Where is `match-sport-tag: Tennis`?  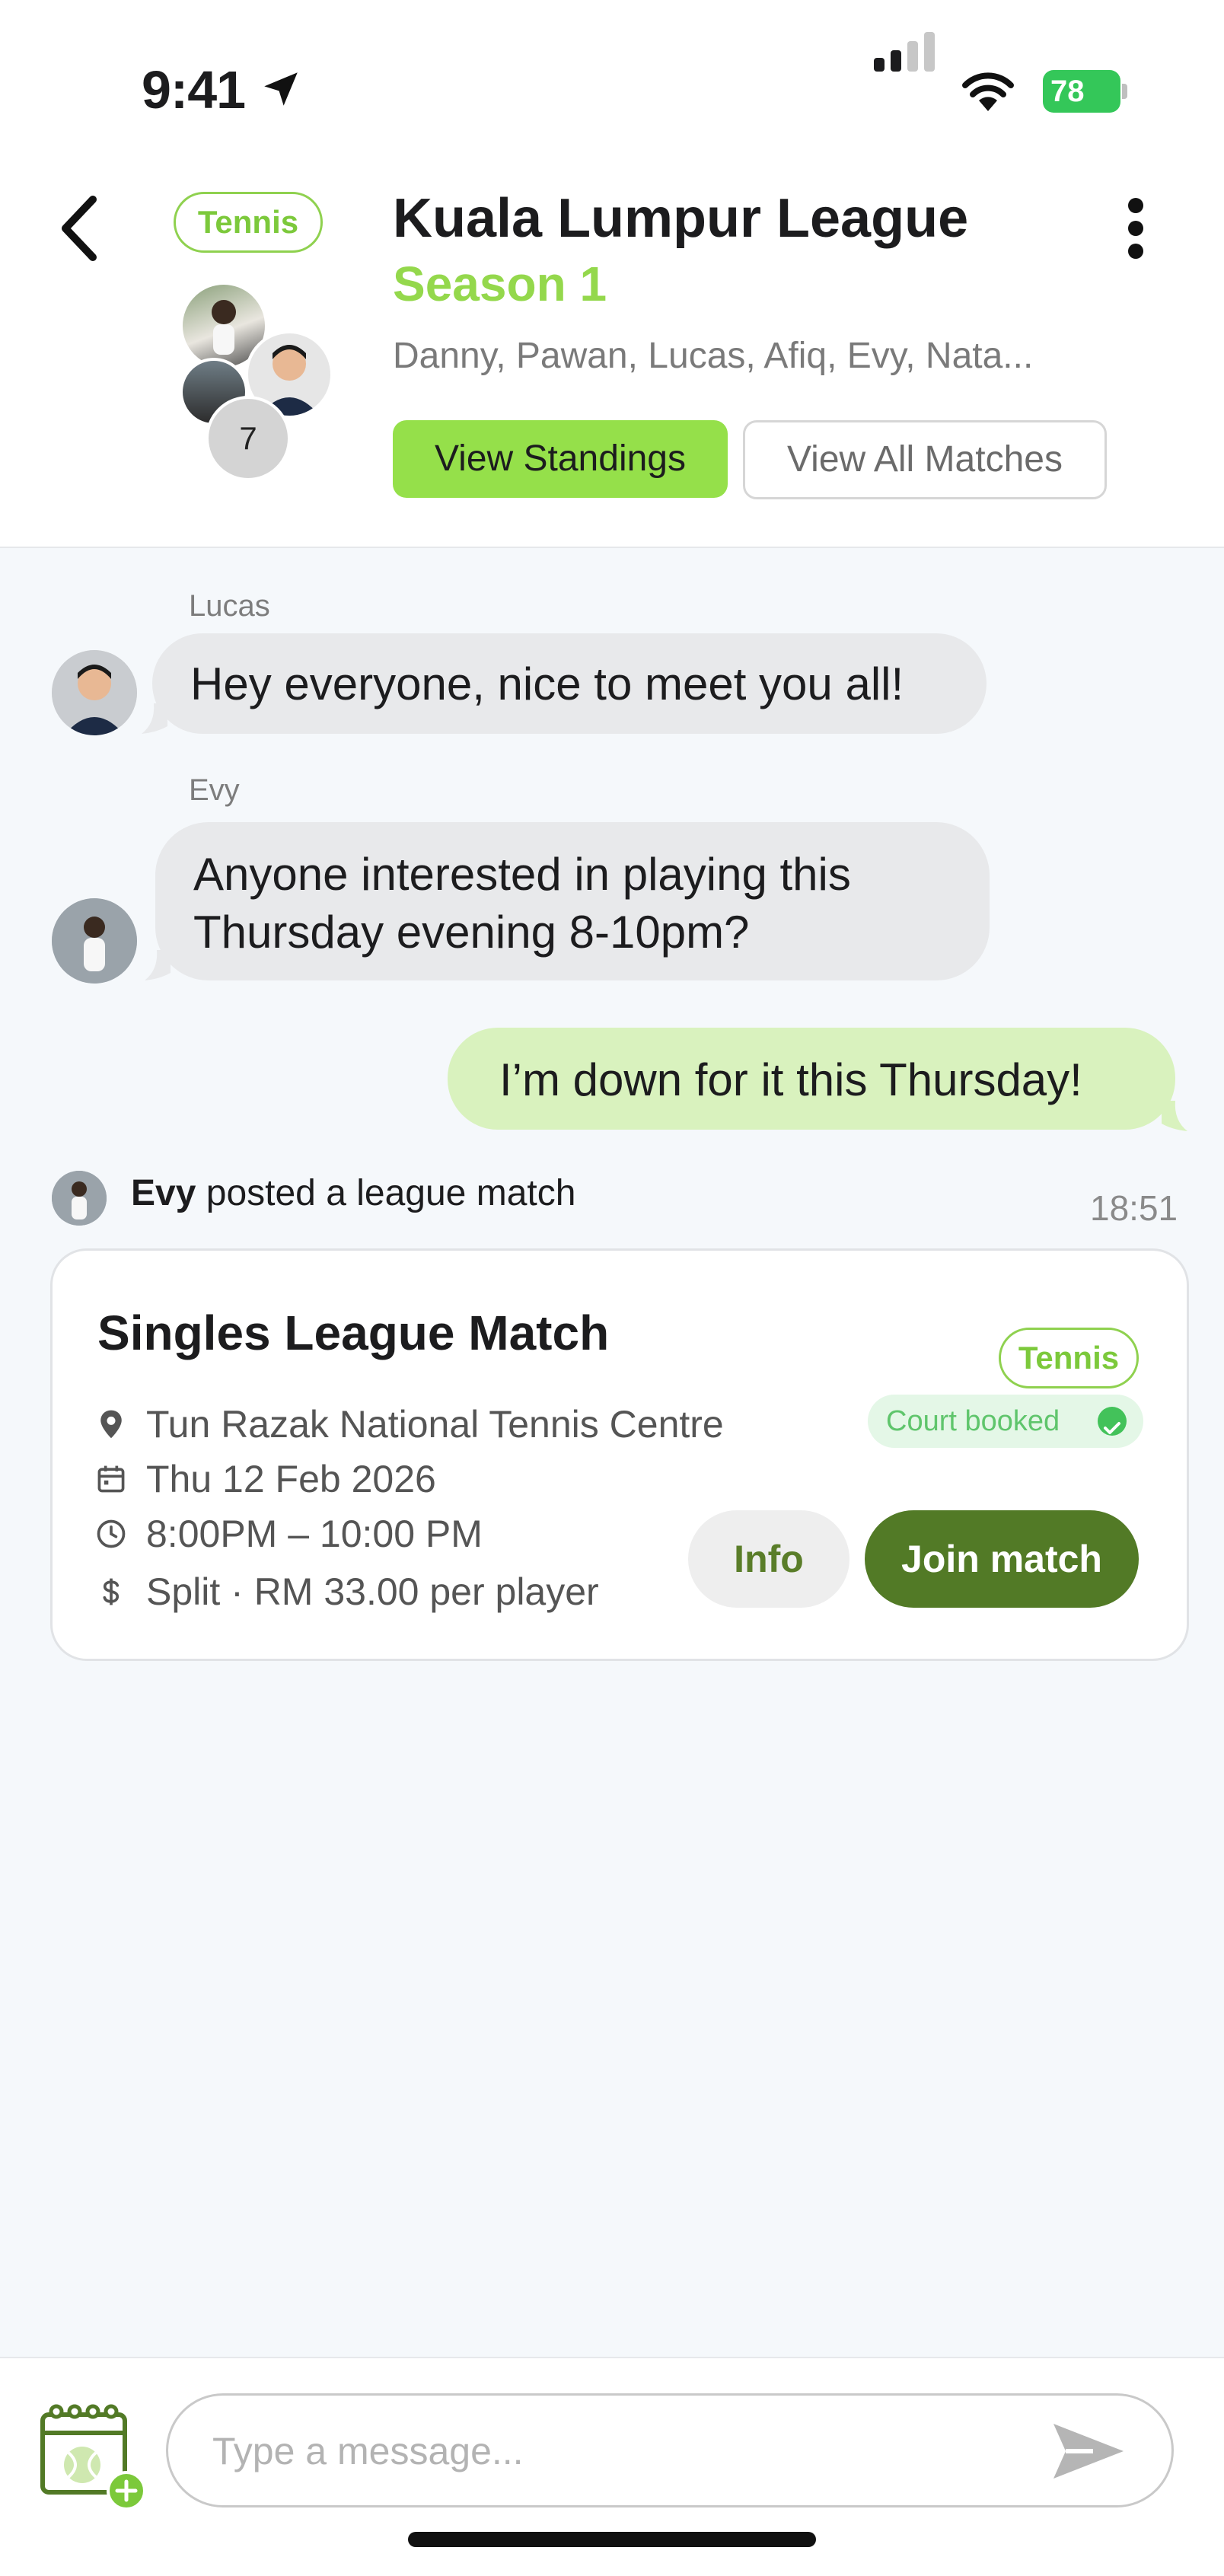
match-sport-tag: Tennis is located at coordinates (1069, 1358).